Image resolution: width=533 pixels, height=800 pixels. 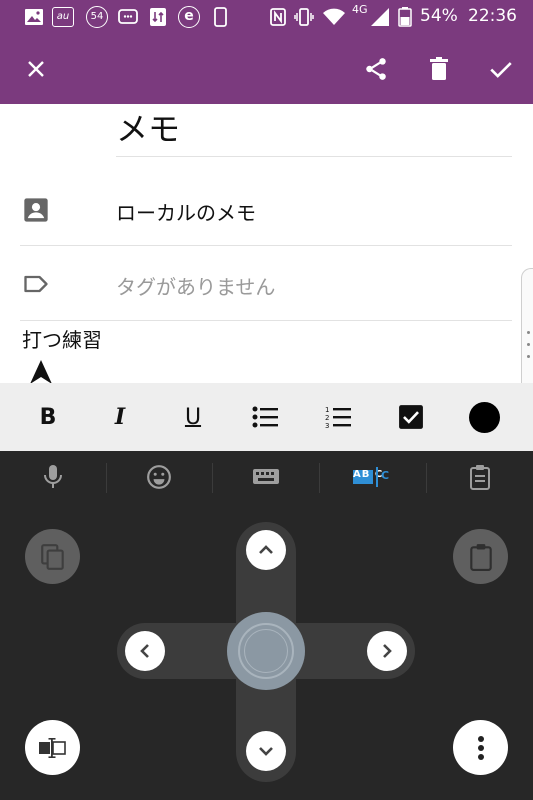 What do you see at coordinates (527, 334) in the screenshot?
I see `edge-panel-handle` at bounding box center [527, 334].